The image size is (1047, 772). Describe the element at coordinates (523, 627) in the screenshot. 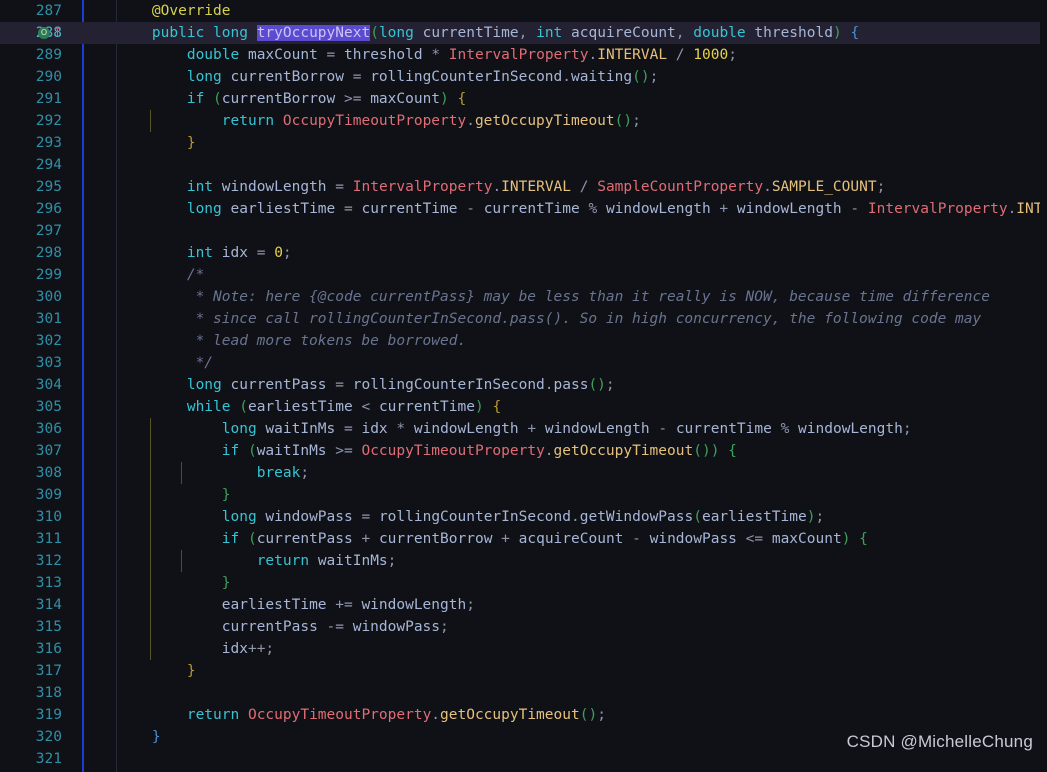

I see `code-line: 315 currentPass -= windowPass;` at that location.